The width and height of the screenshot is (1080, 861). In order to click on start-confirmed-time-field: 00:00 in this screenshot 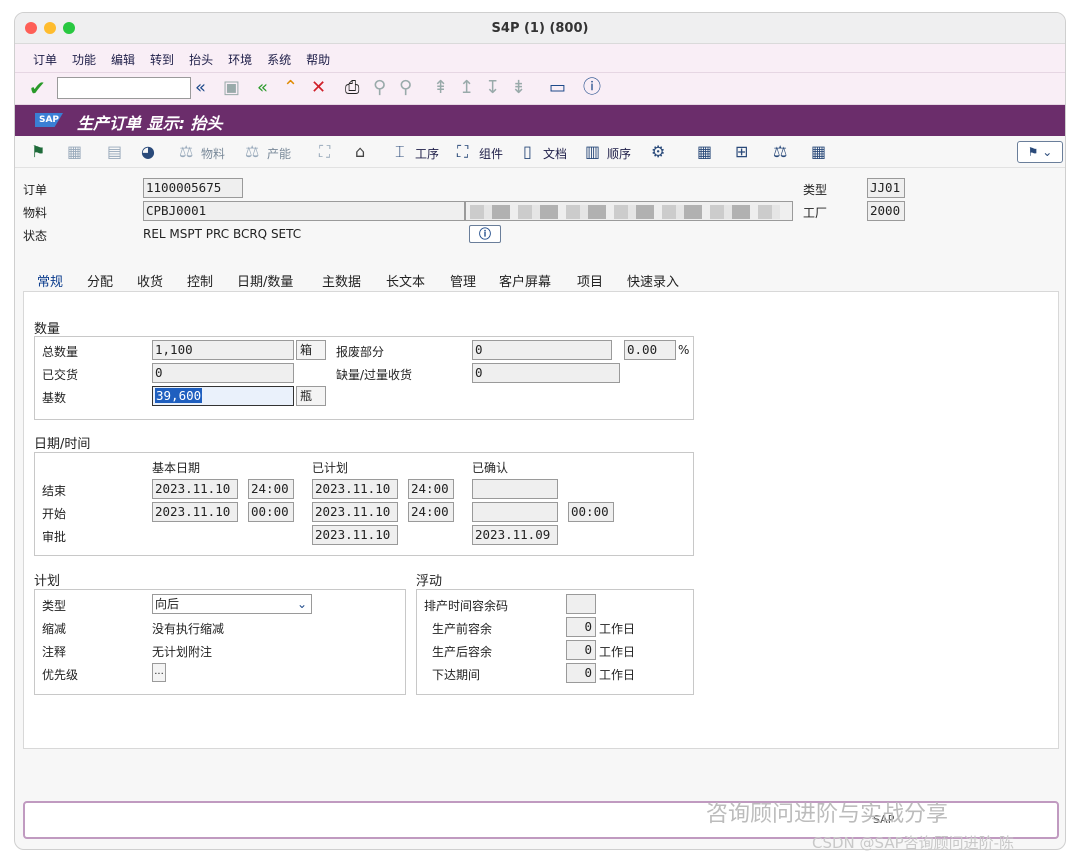, I will do `click(591, 512)`.